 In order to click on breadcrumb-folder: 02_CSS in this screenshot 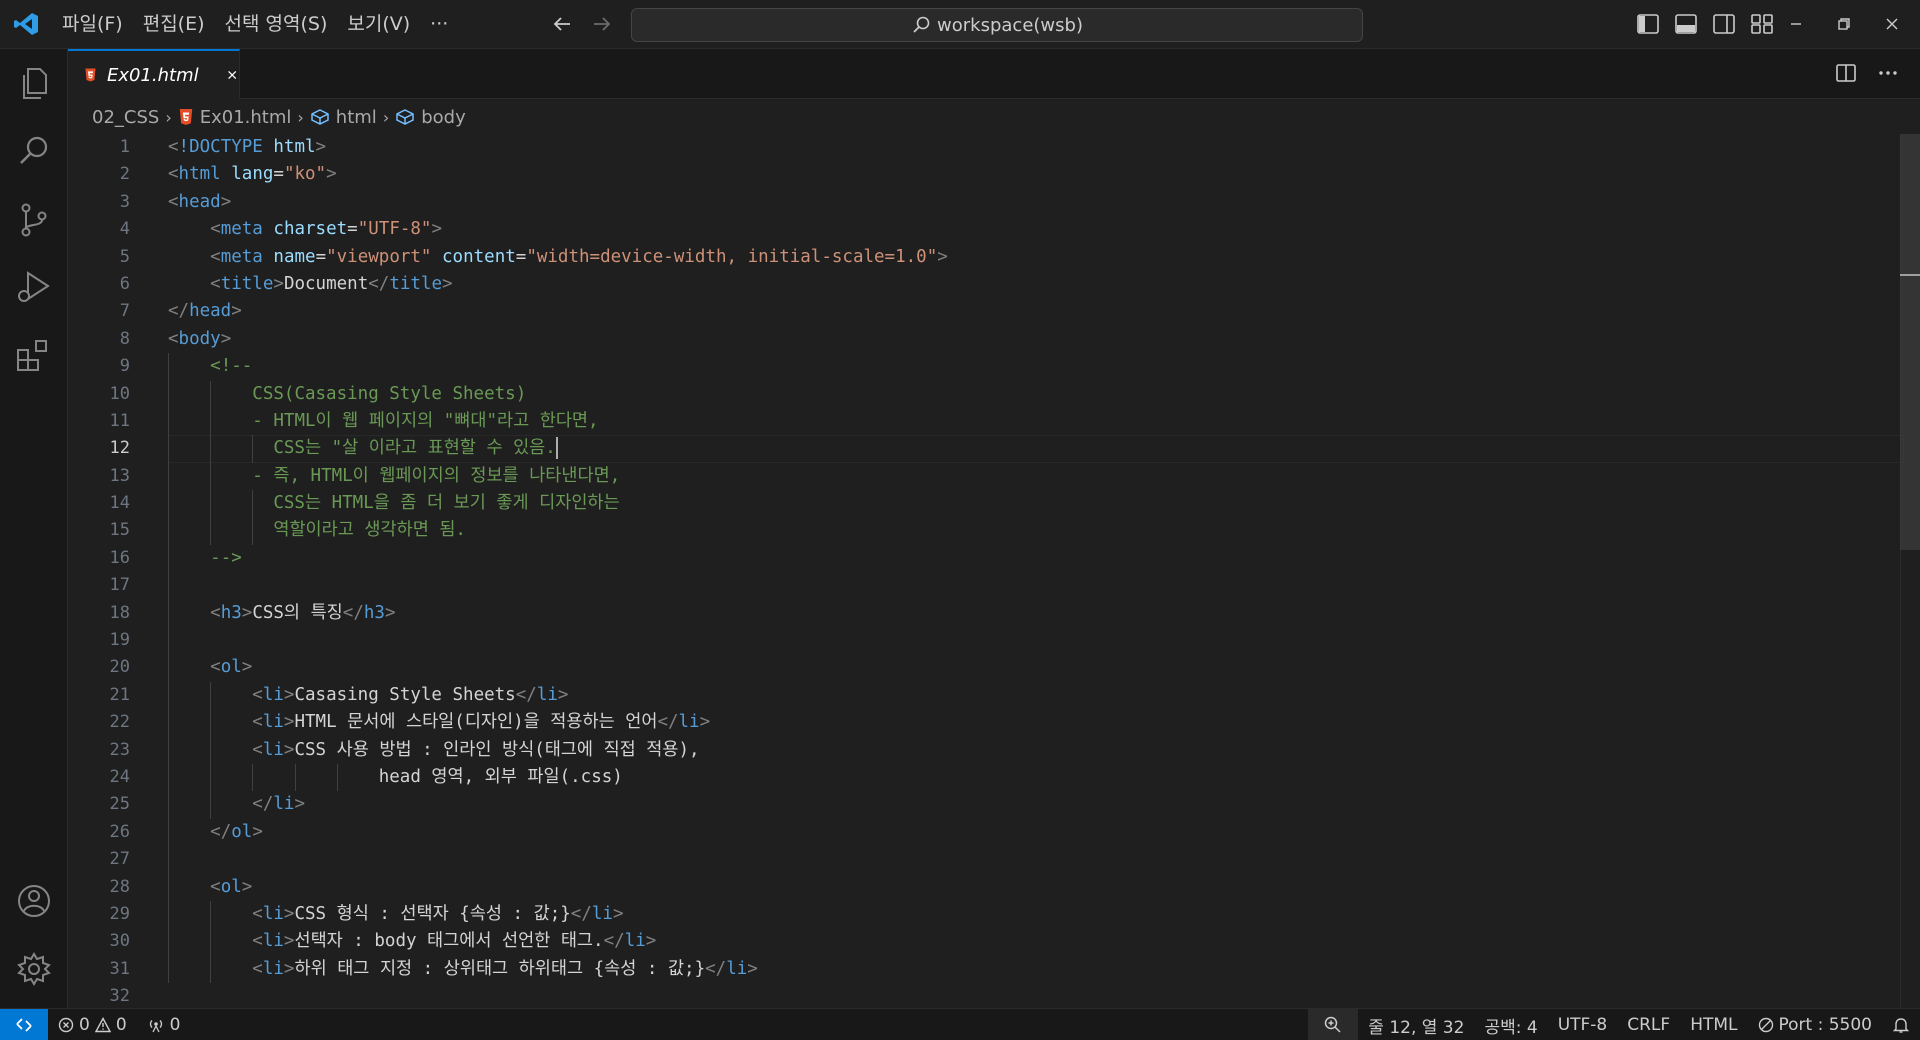, I will do `click(125, 117)`.